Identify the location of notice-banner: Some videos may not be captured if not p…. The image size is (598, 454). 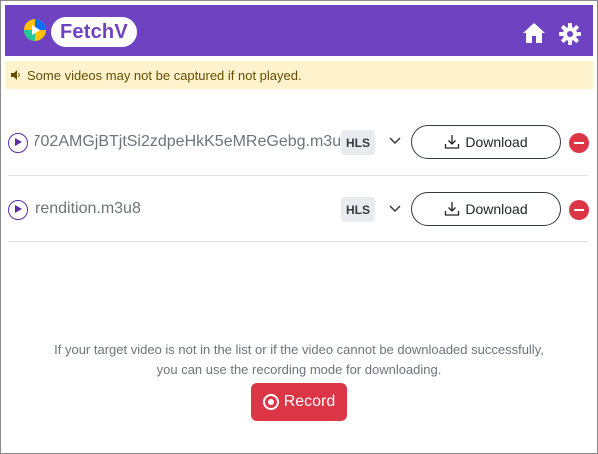
(299, 75).